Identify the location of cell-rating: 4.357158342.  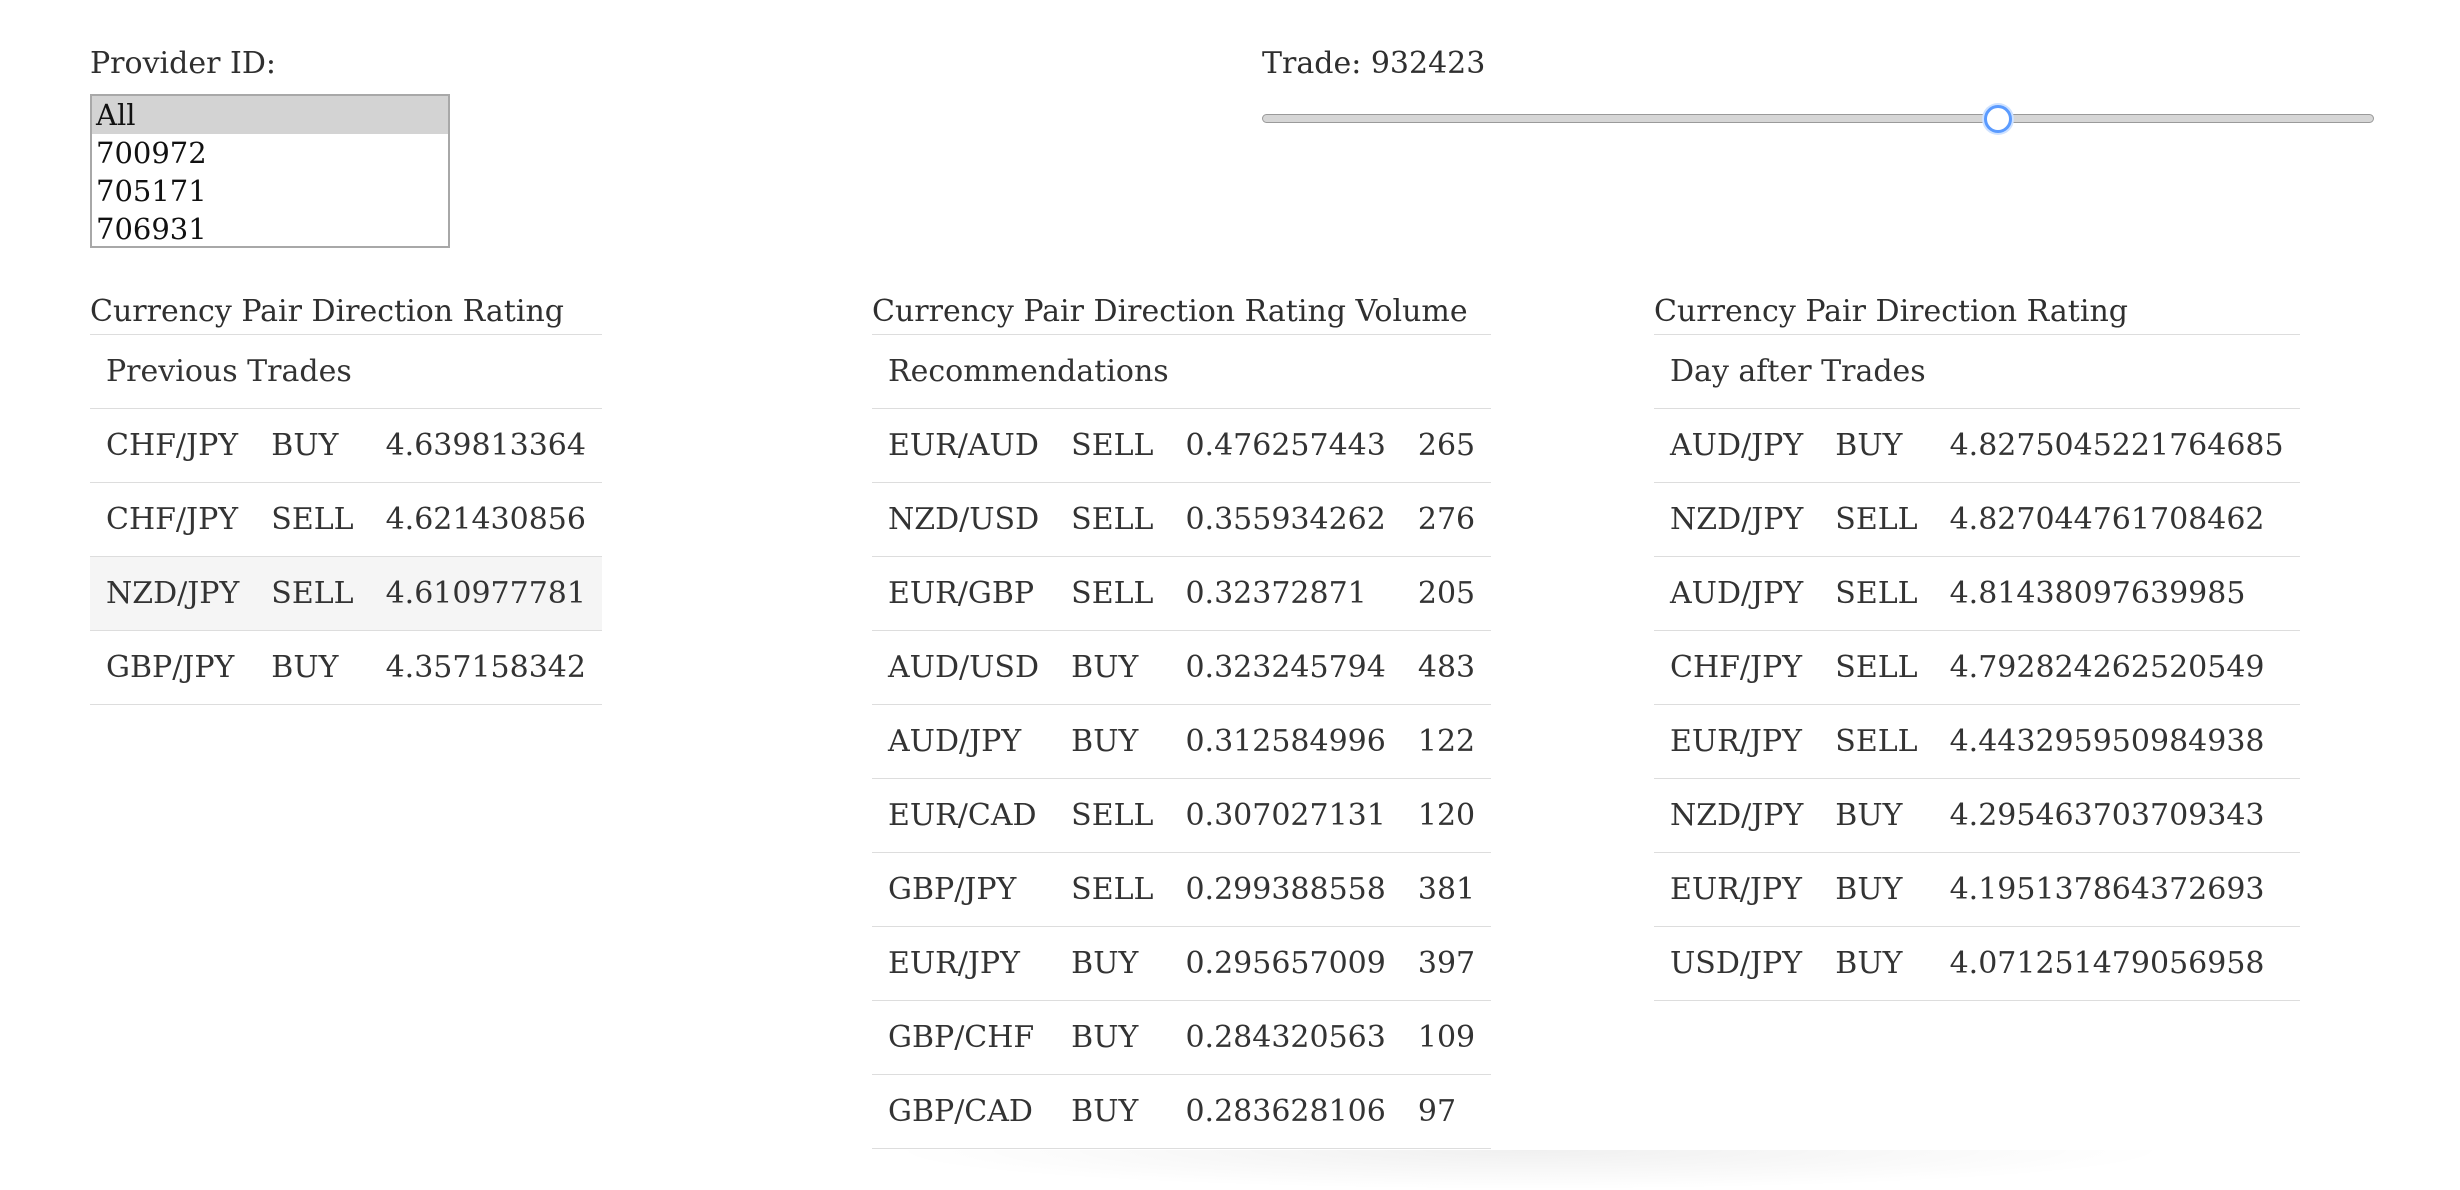
(485, 667).